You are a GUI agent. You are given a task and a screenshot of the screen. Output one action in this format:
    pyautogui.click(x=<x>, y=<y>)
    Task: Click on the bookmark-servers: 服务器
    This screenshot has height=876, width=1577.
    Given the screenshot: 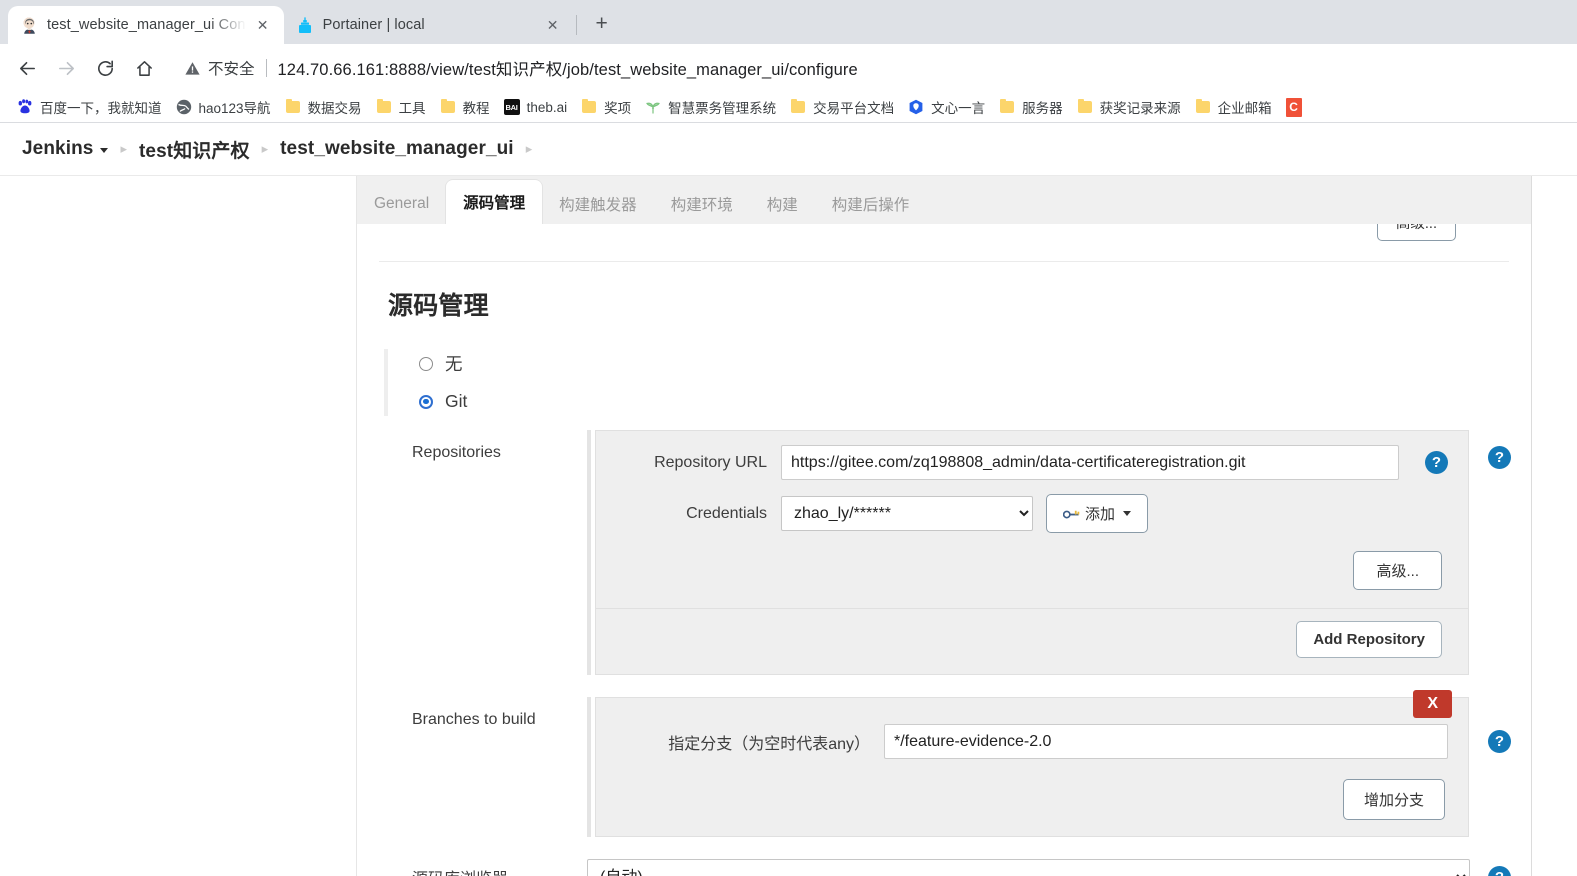 What is the action you would take?
    pyautogui.click(x=1031, y=107)
    